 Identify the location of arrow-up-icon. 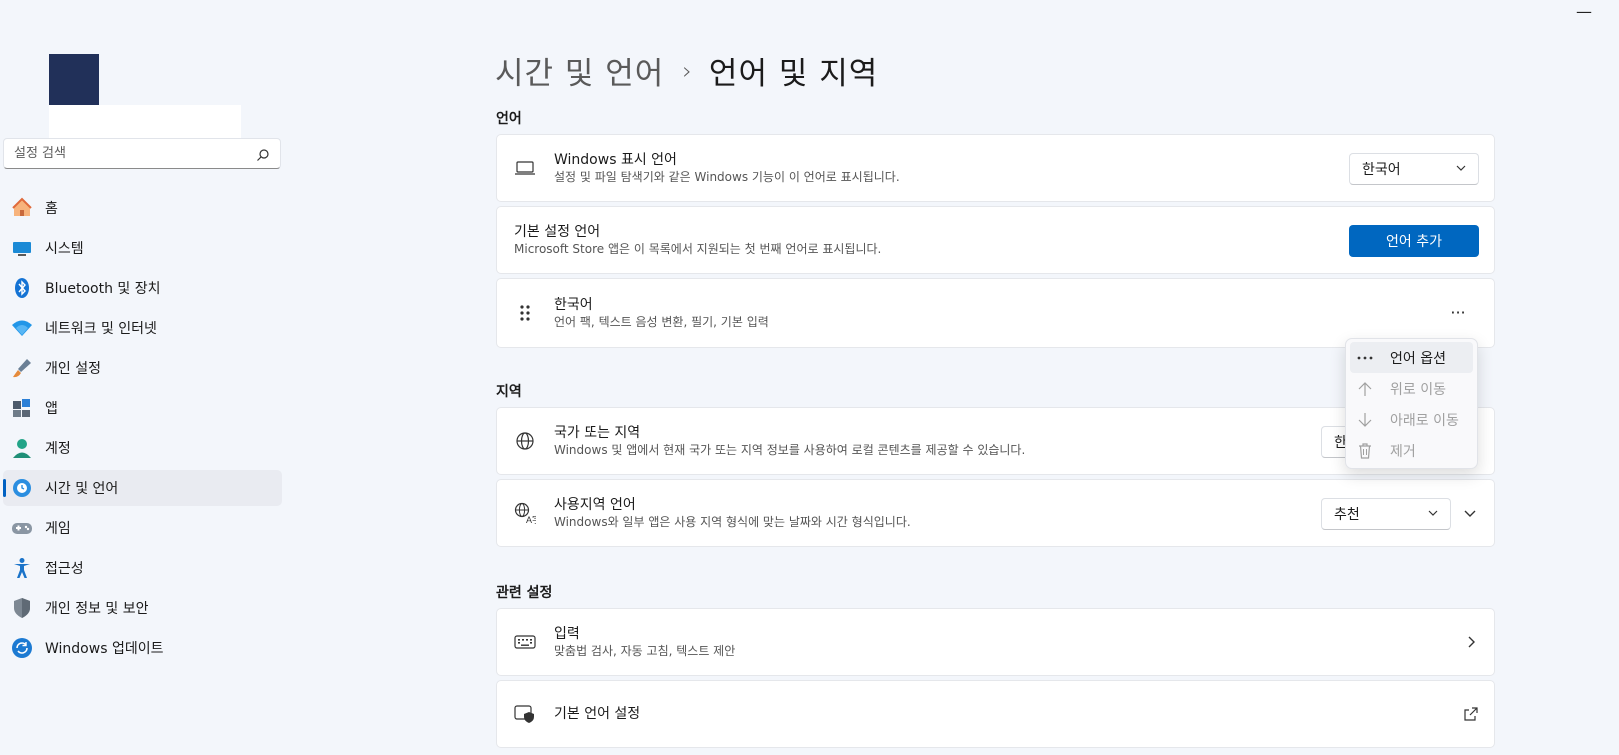
(1365, 389).